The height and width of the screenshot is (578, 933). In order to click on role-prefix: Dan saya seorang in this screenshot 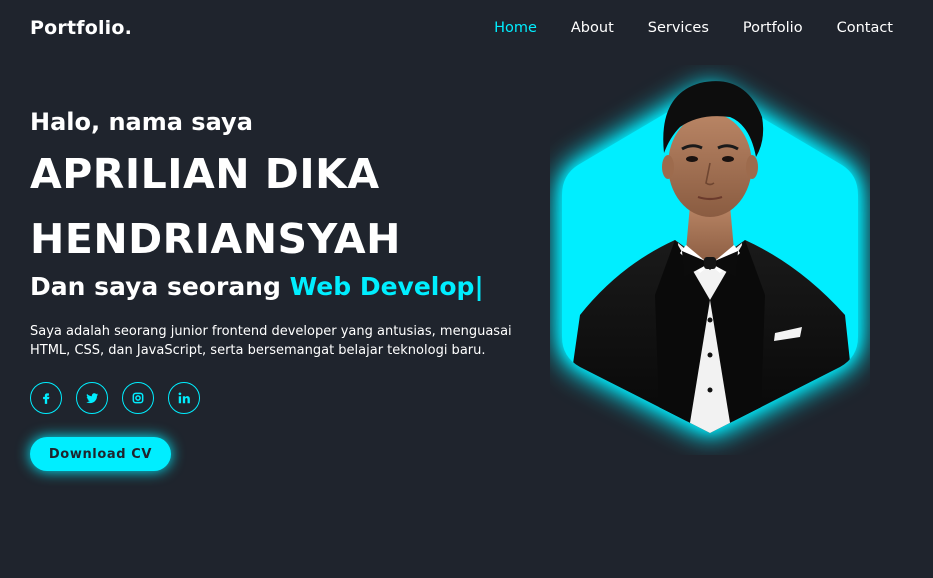, I will do `click(155, 286)`.